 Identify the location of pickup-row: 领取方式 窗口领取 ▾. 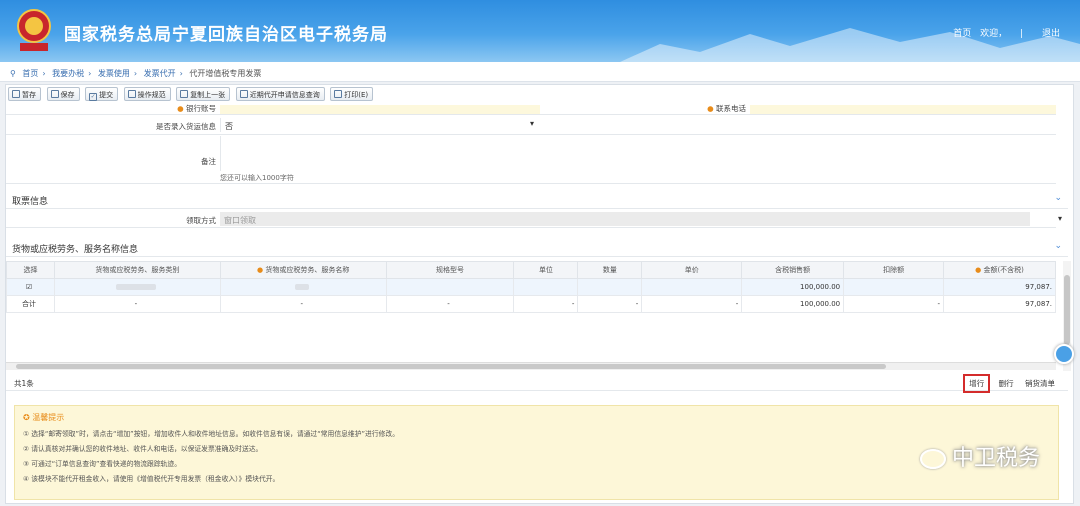
(534, 219).